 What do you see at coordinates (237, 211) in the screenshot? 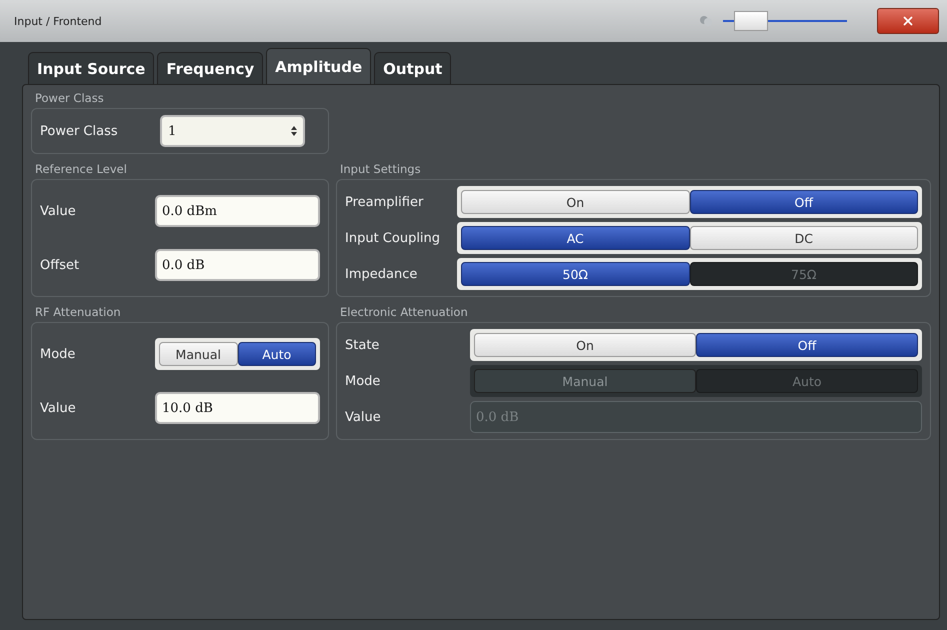
I see `value-field: 0.0 dBm` at bounding box center [237, 211].